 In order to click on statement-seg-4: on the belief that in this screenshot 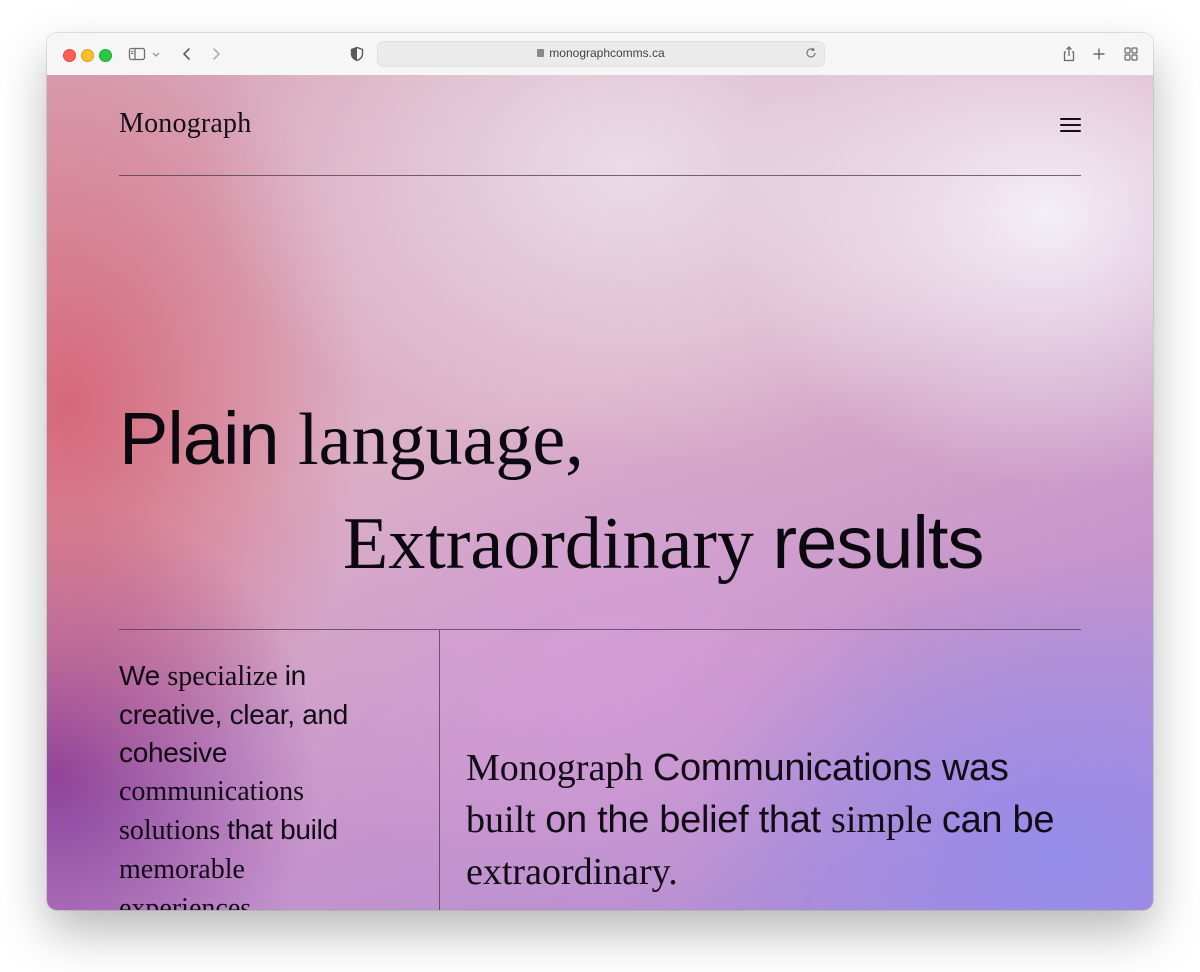, I will do `click(688, 820)`.